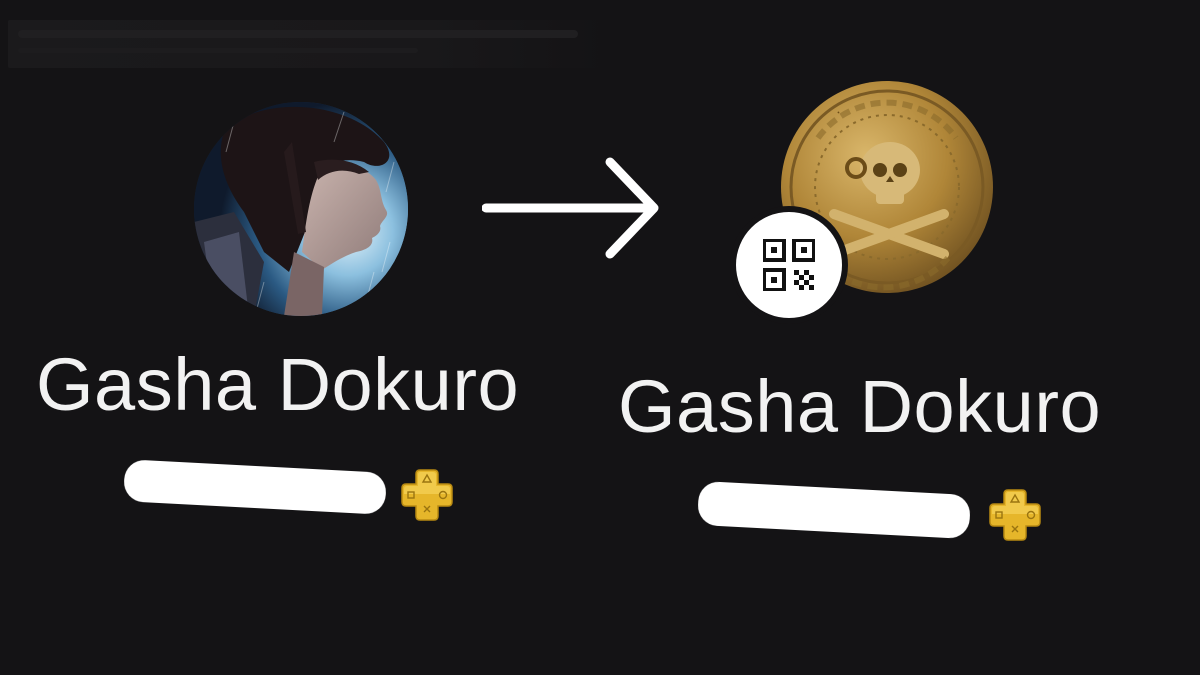  What do you see at coordinates (298, 34) in the screenshot?
I see `blurred-header-text` at bounding box center [298, 34].